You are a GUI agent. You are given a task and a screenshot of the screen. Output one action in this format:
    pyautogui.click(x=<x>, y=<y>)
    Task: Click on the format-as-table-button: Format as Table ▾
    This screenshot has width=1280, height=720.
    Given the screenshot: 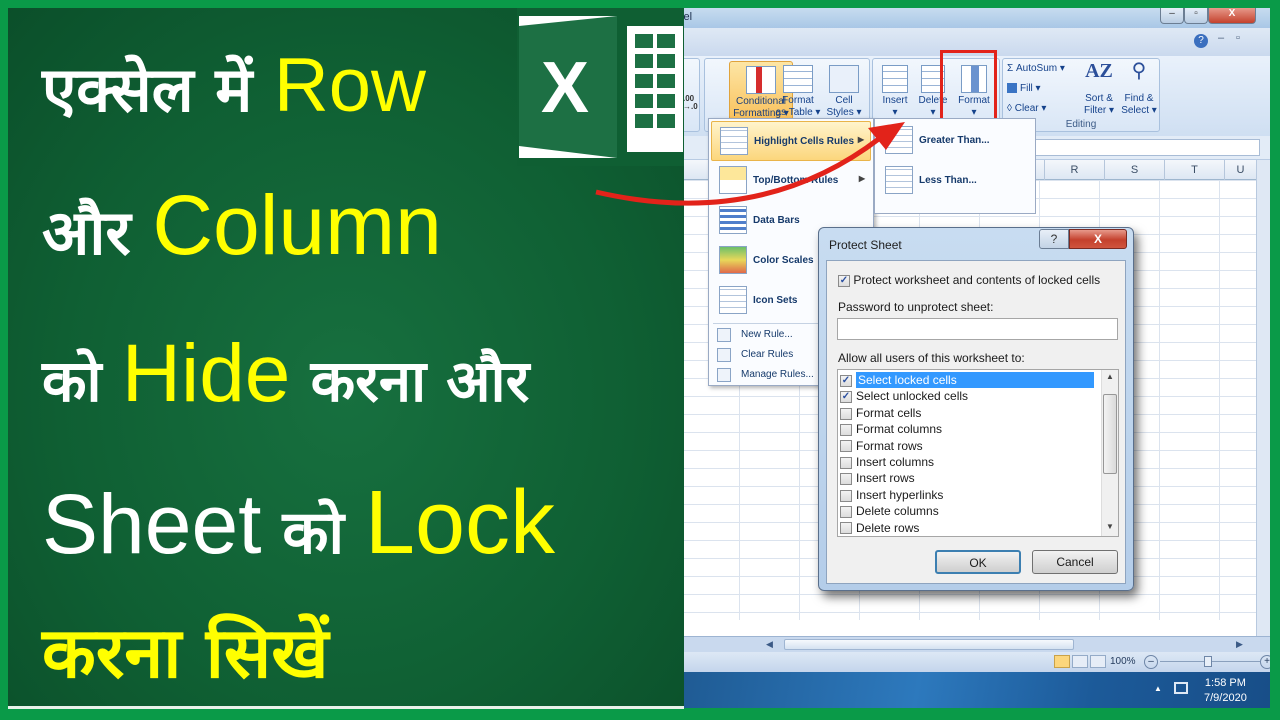 What is the action you would take?
    pyautogui.click(x=798, y=92)
    